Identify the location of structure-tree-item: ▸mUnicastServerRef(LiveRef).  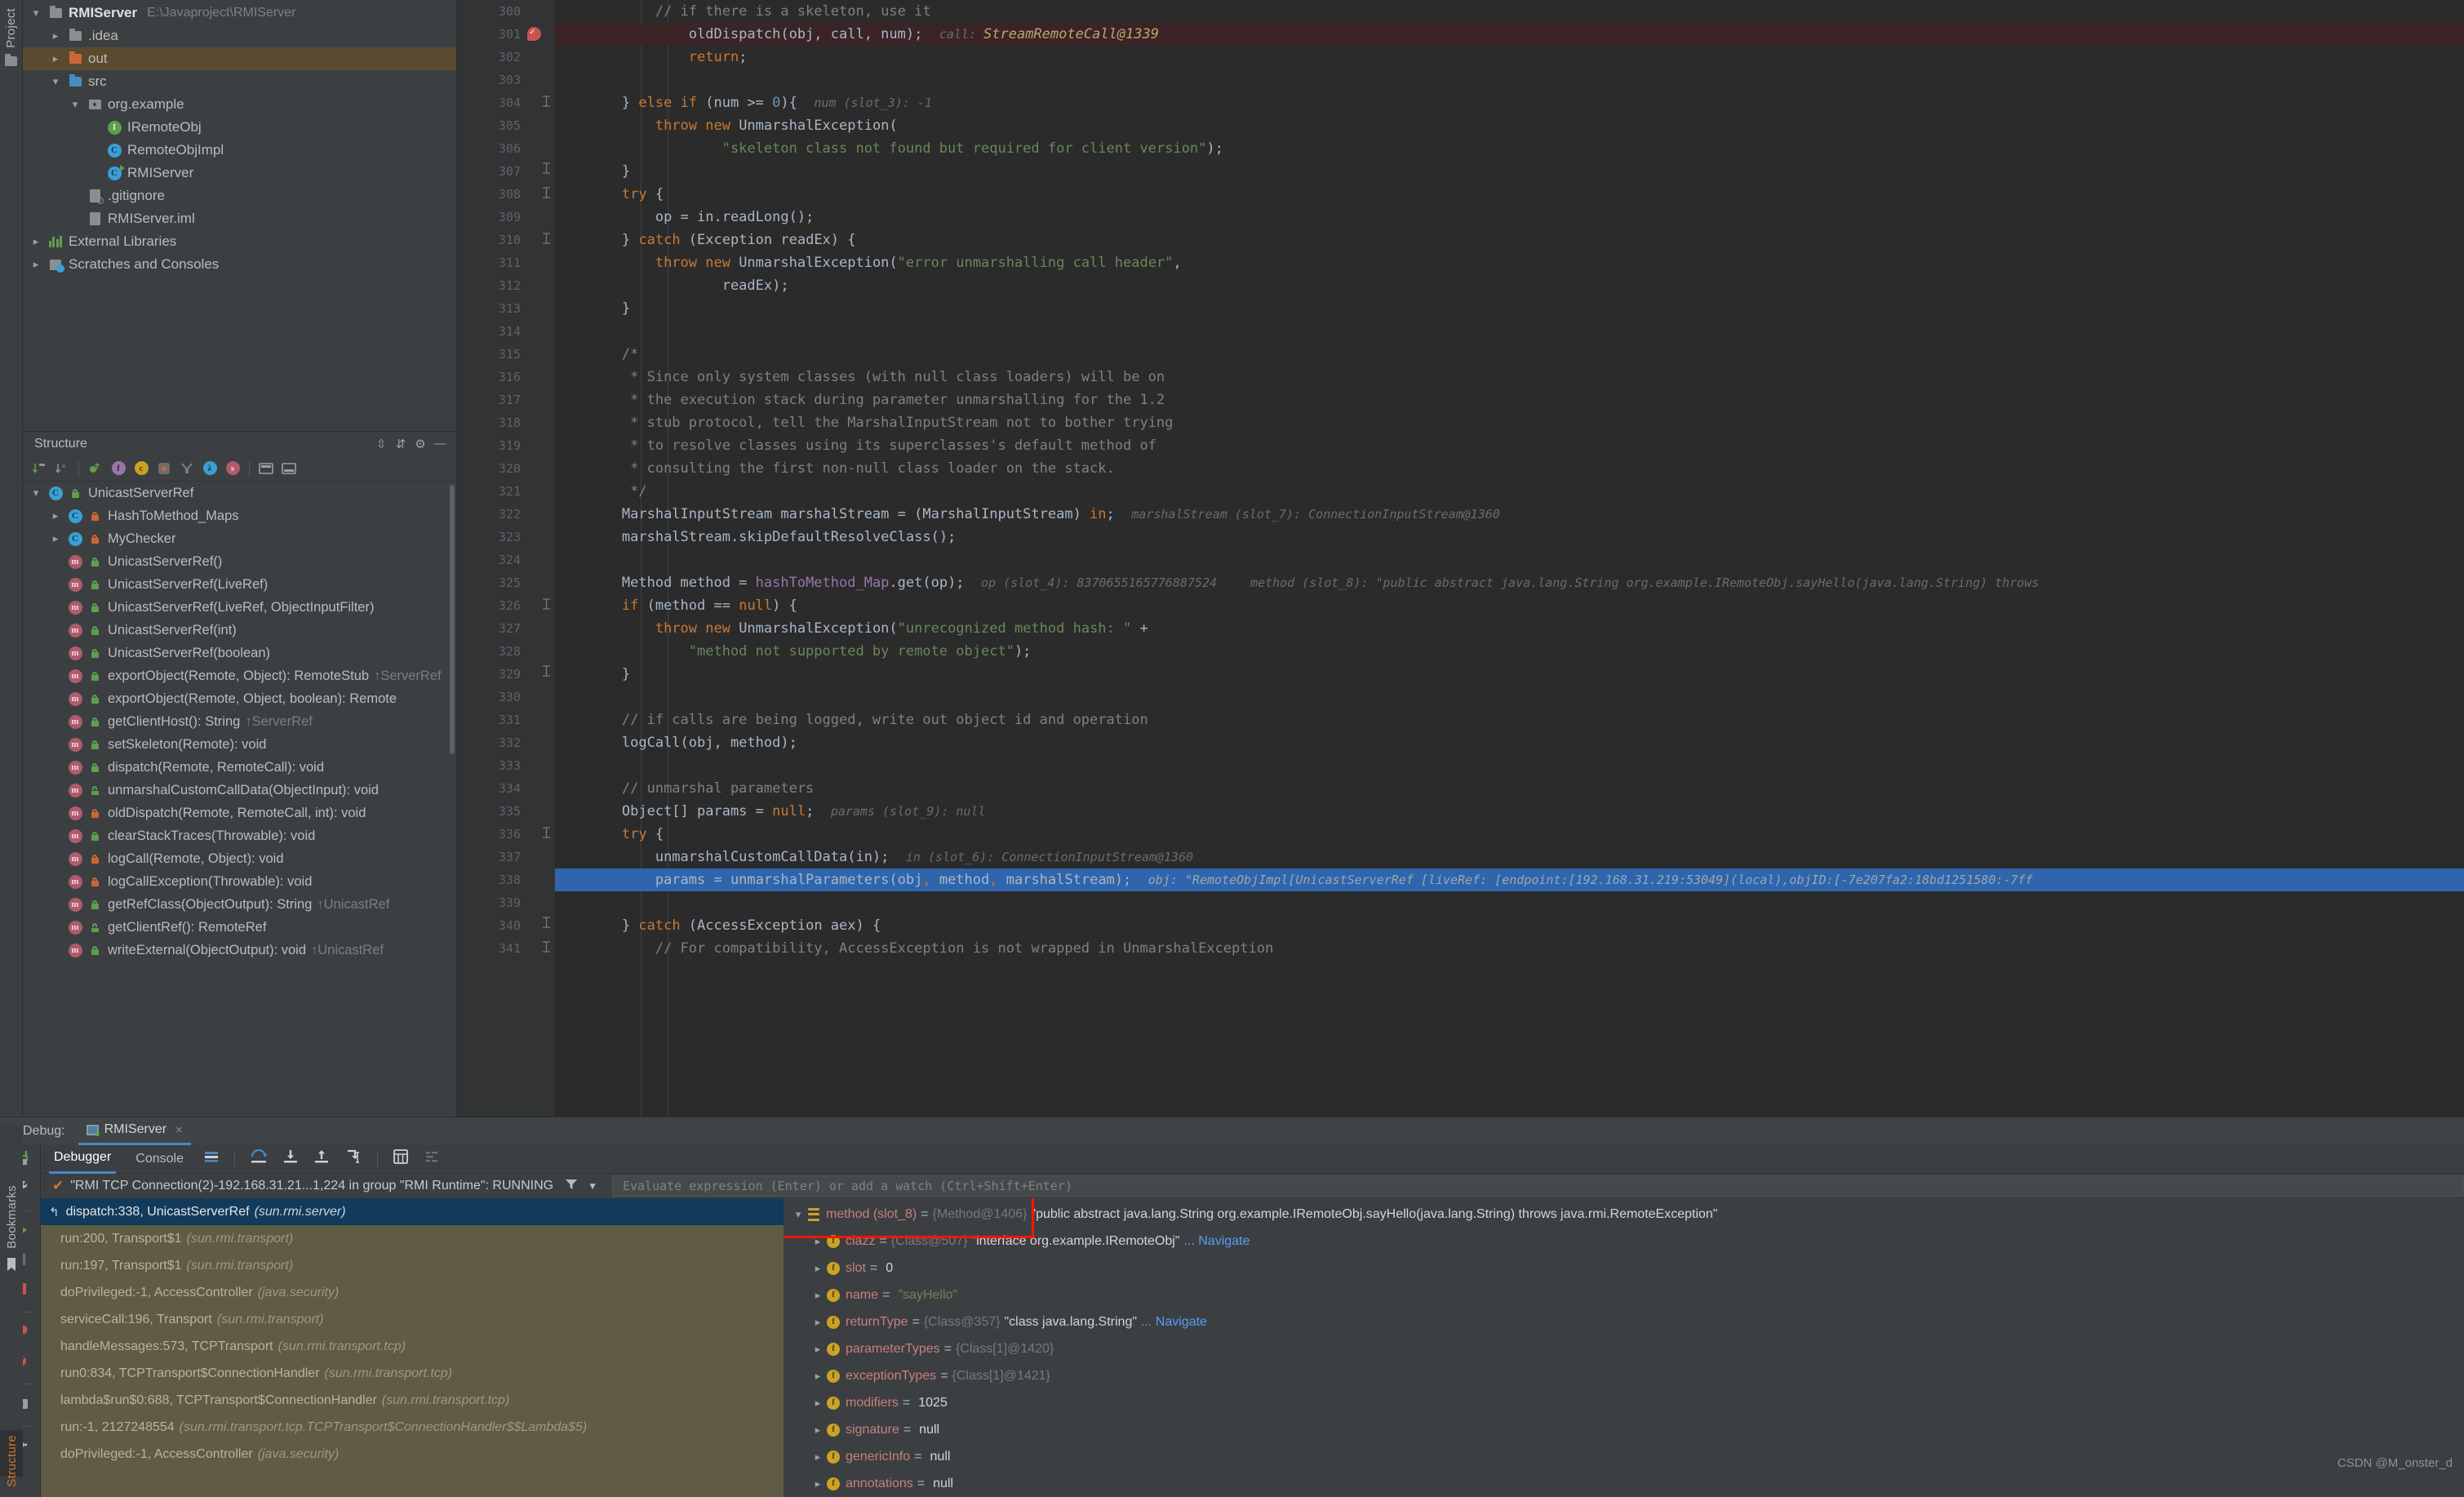
(240, 584).